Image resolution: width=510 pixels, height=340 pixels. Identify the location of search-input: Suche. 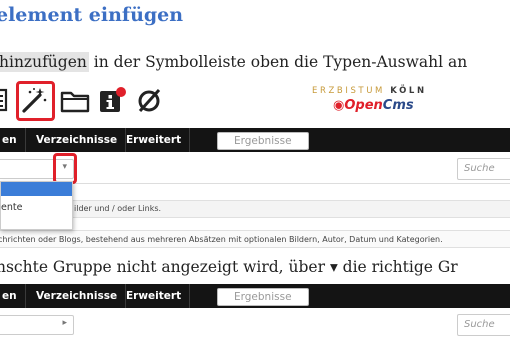
(483, 169).